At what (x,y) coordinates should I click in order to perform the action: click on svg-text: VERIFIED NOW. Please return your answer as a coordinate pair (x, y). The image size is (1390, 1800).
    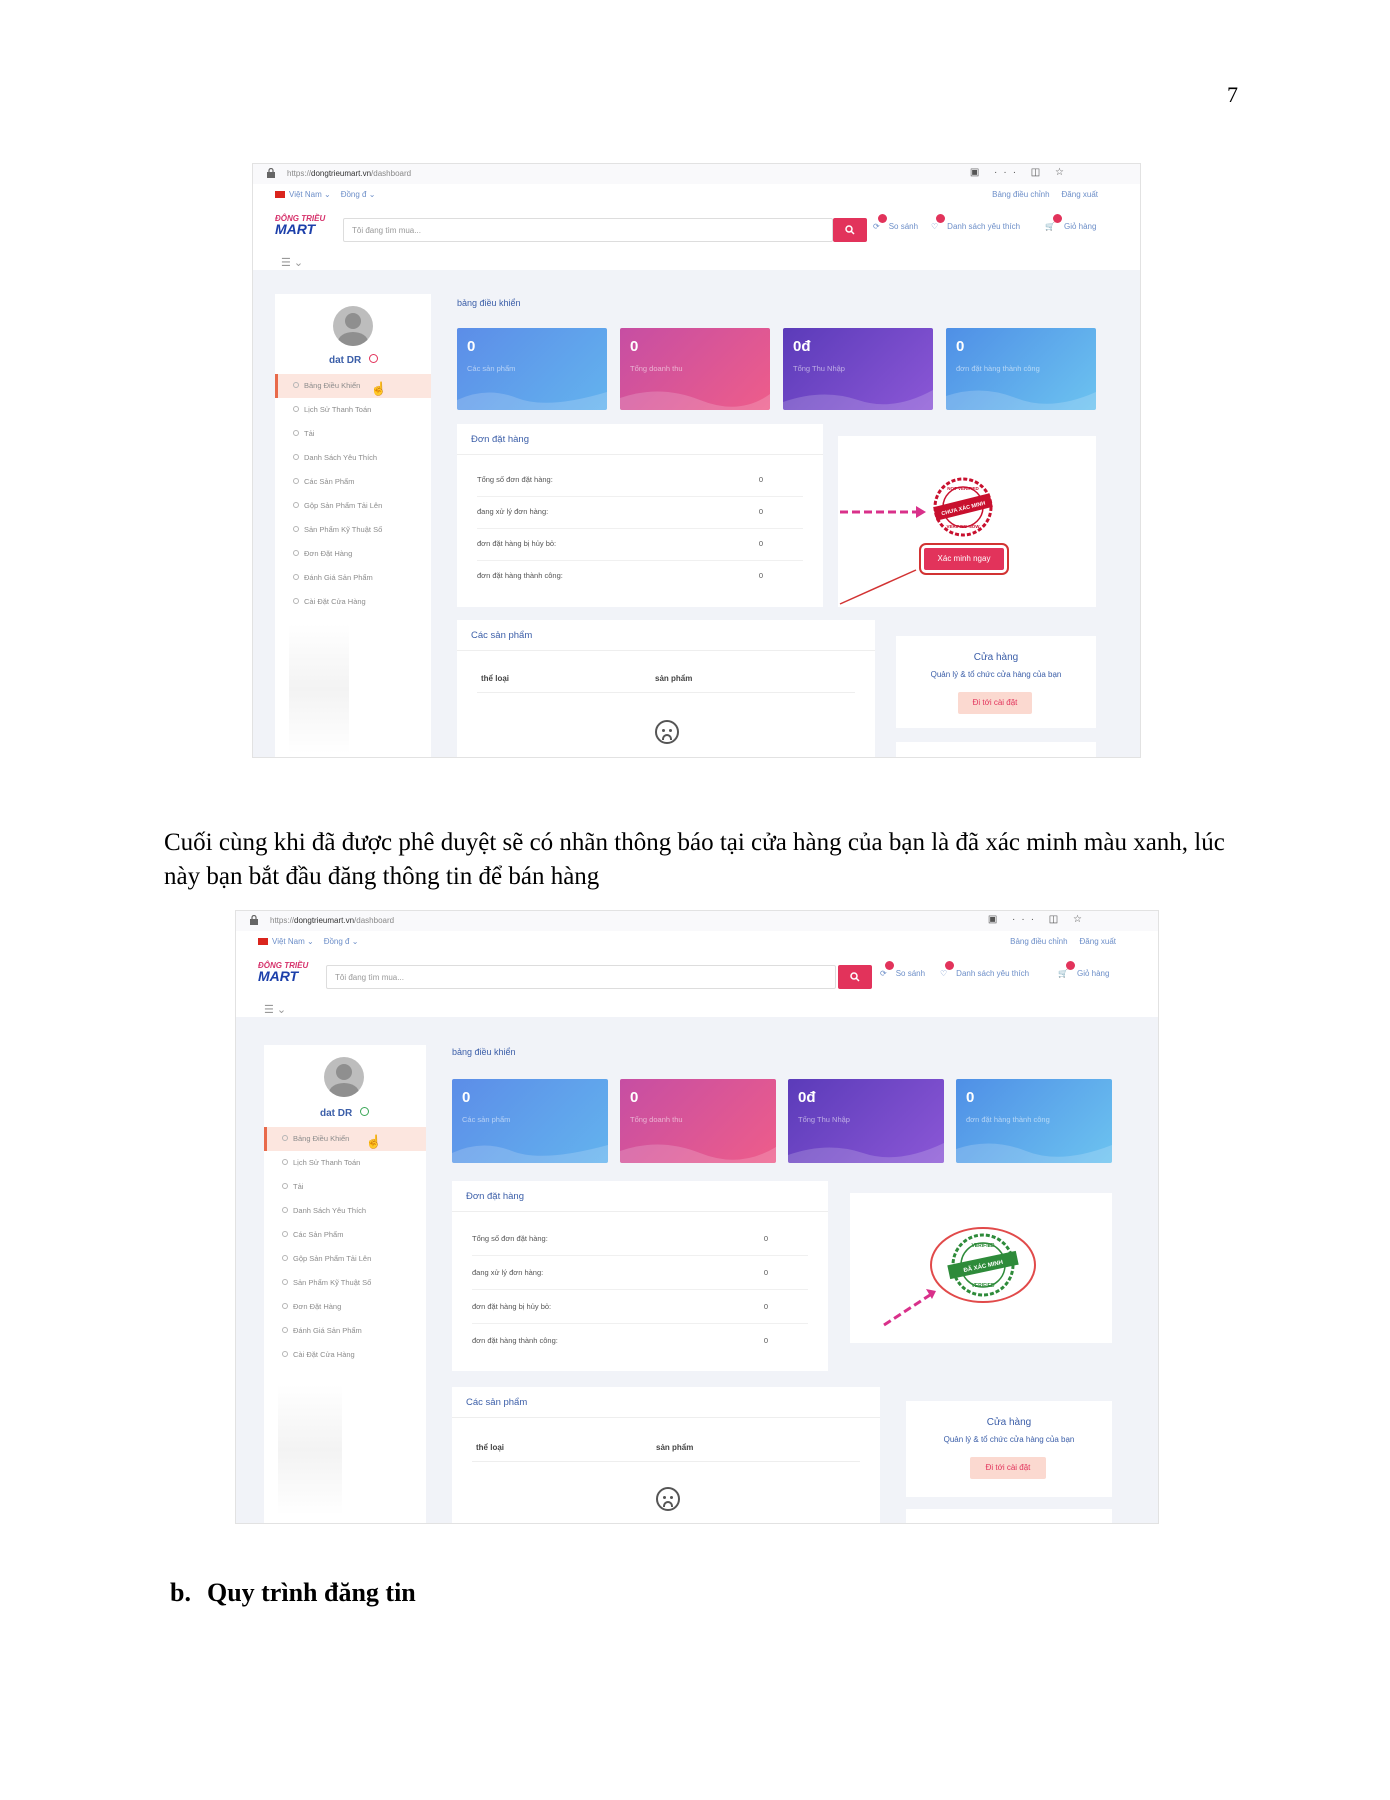
    Looking at the image, I should click on (963, 526).